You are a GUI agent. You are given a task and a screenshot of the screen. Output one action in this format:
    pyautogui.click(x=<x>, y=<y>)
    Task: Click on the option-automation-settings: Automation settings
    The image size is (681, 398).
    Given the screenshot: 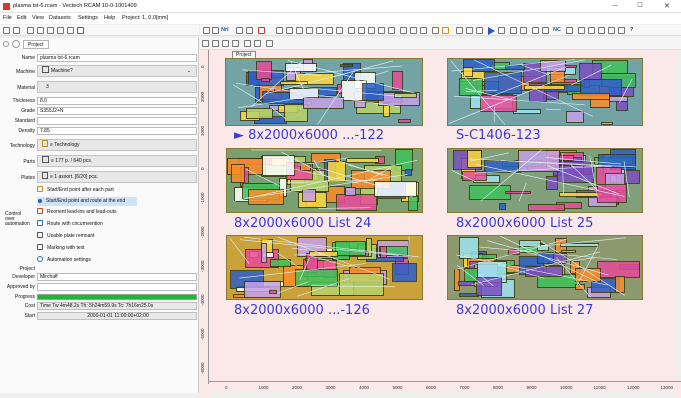 What is the action you would take?
    pyautogui.click(x=64, y=260)
    